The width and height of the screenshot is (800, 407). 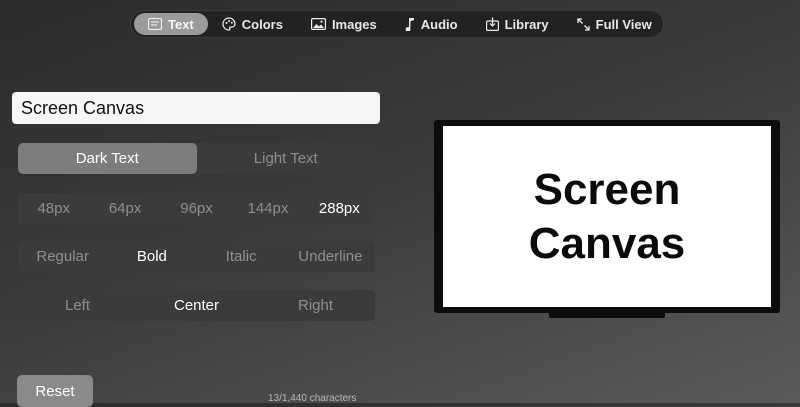 I want to click on palette-icon, so click(x=229, y=24).